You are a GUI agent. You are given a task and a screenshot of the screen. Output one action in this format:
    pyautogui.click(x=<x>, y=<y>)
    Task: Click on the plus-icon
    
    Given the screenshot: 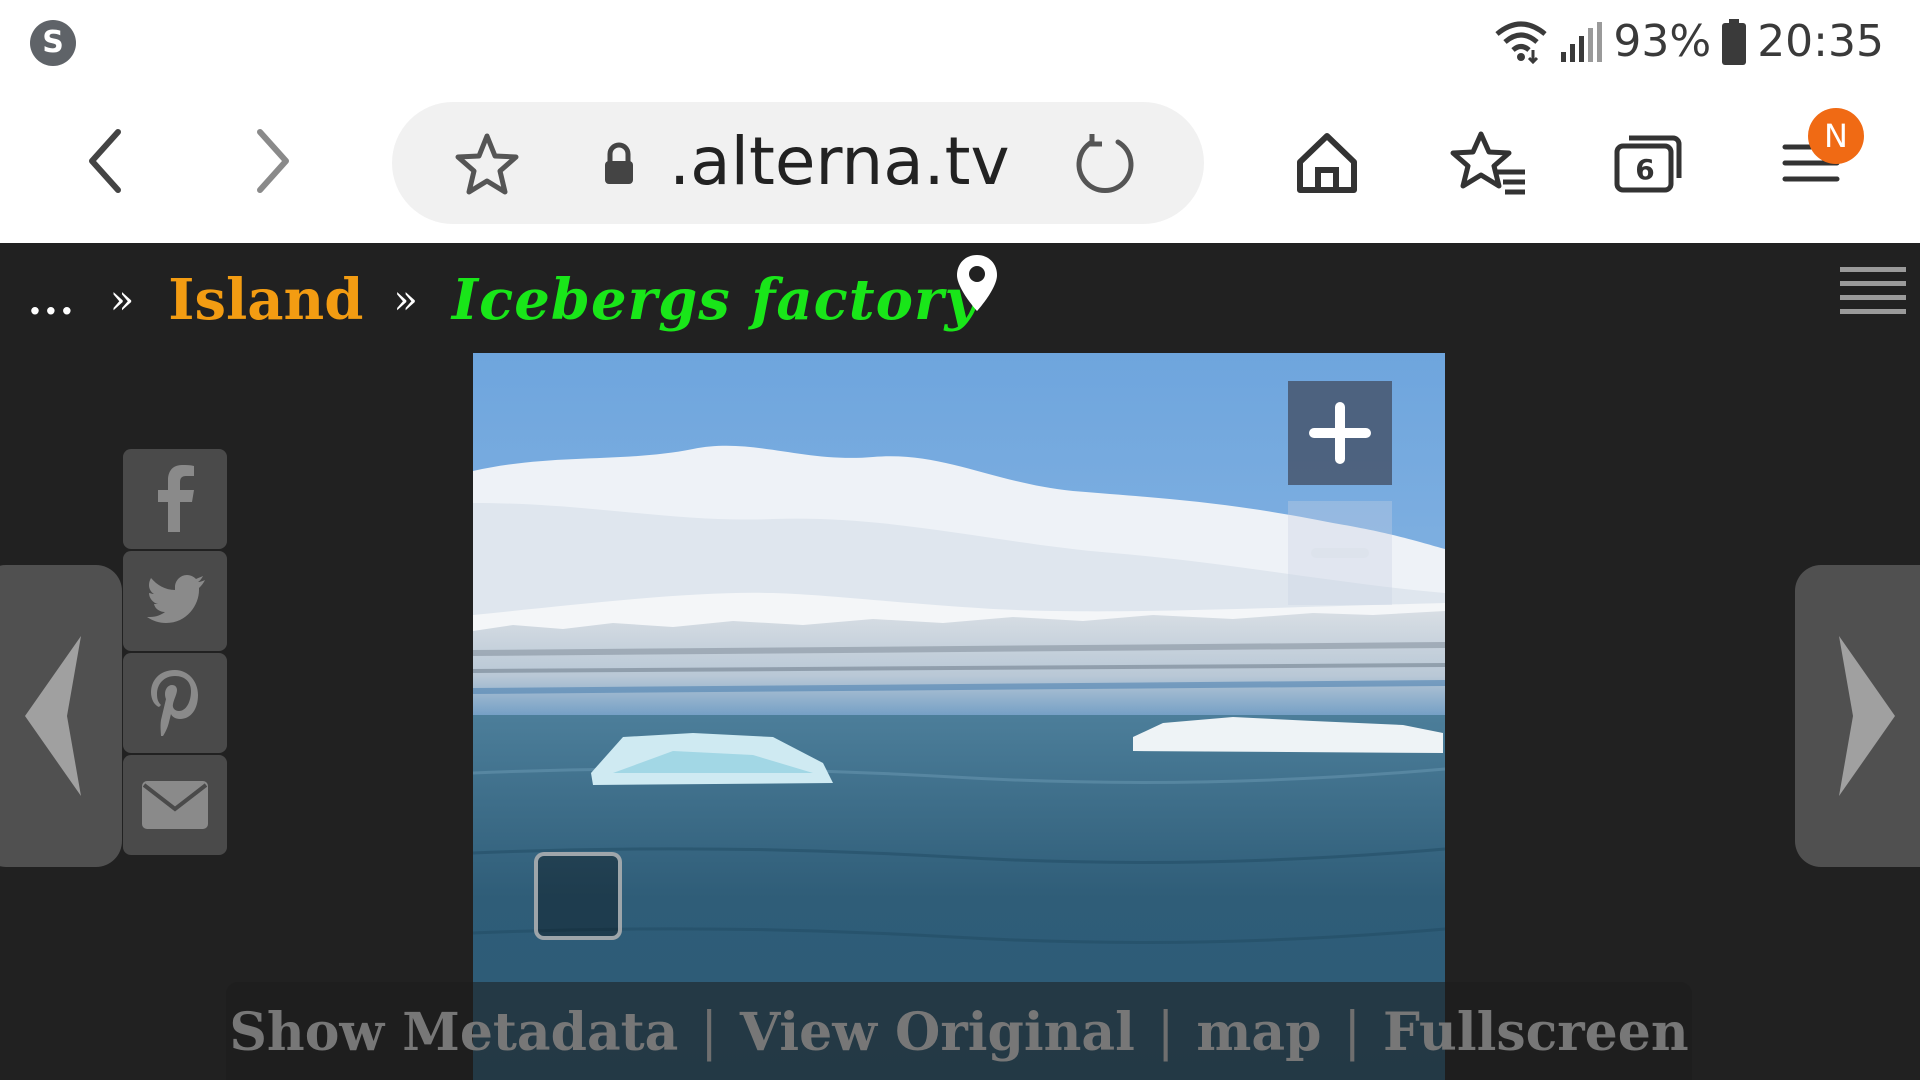 What is the action you would take?
    pyautogui.click(x=1340, y=433)
    